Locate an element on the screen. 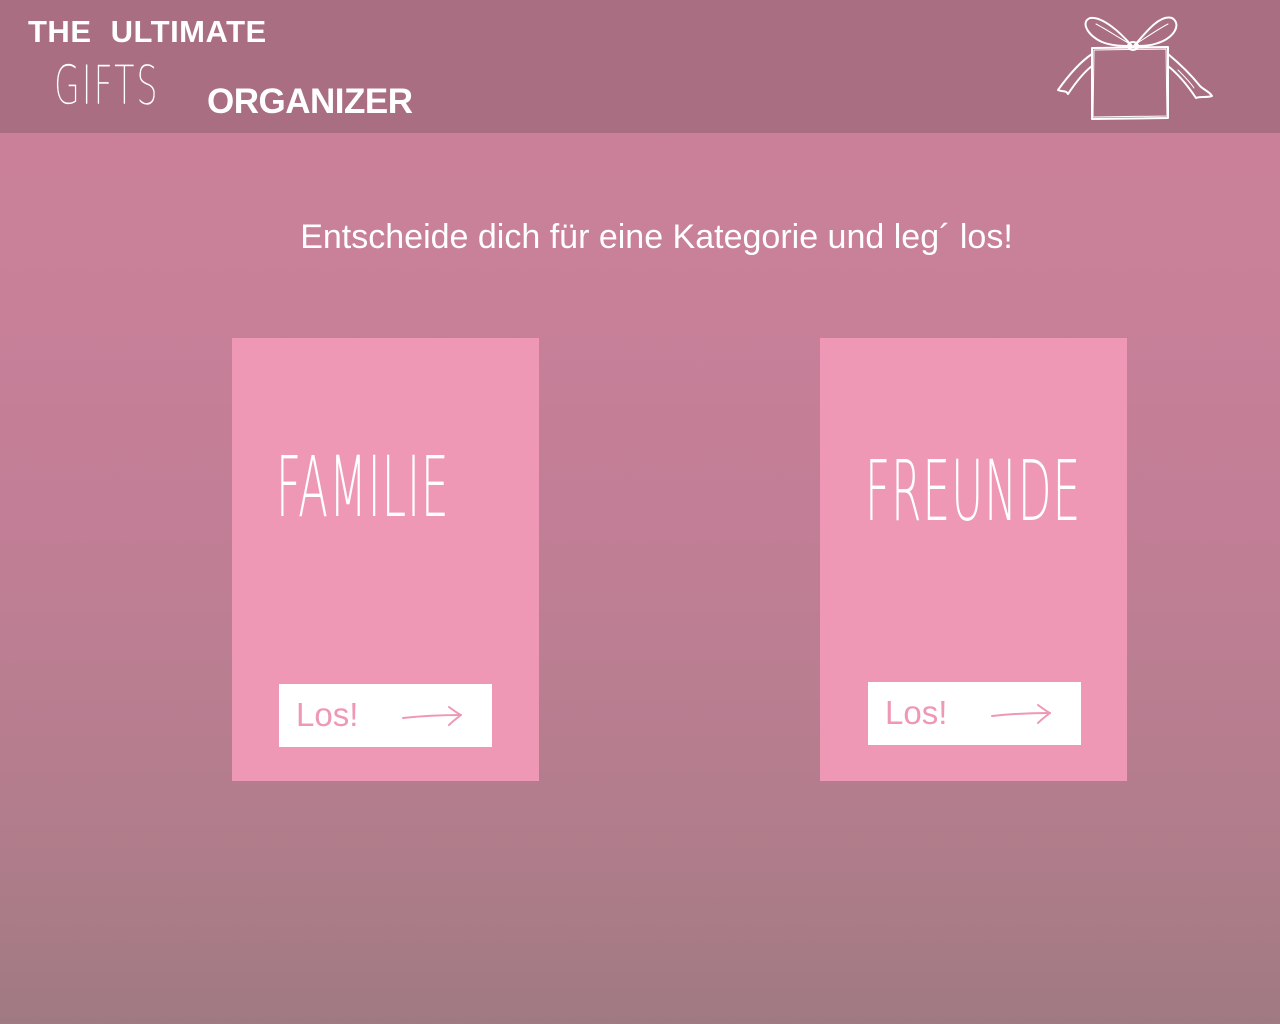  category-card-familie: FAMILIE Los! is located at coordinates (385, 559).